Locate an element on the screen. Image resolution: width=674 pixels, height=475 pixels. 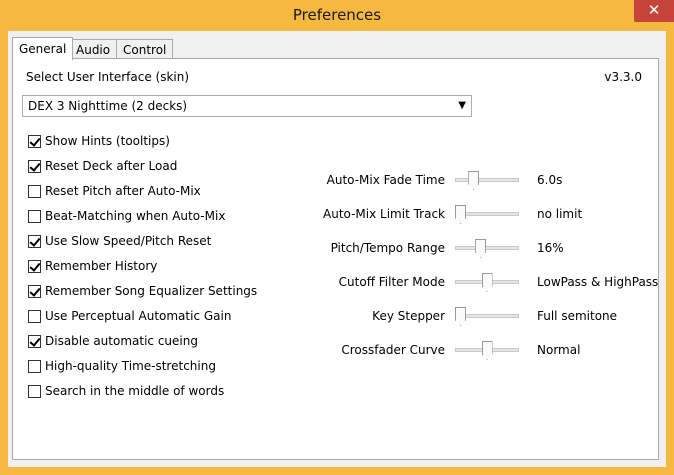
checkbox-remember-eq: Remember Song Equalizer Settings is located at coordinates (142, 291).